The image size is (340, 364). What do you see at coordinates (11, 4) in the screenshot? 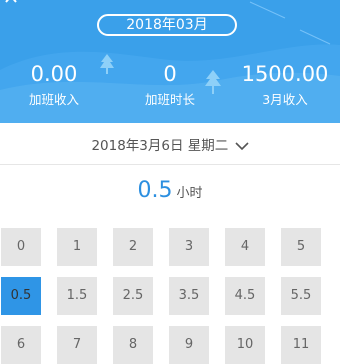
I see `back-arrow-icon` at bounding box center [11, 4].